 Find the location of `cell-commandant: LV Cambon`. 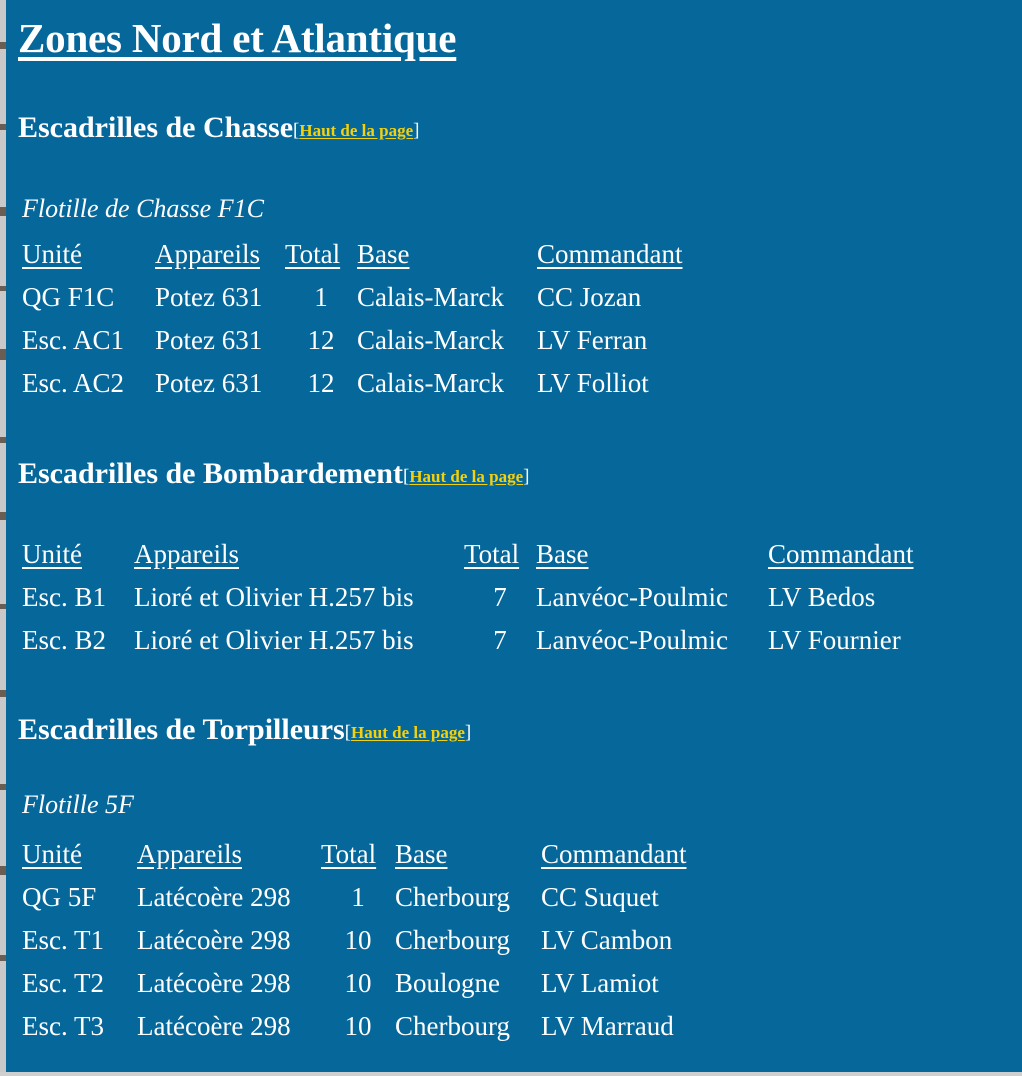

cell-commandant: LV Cambon is located at coordinates (607, 940).